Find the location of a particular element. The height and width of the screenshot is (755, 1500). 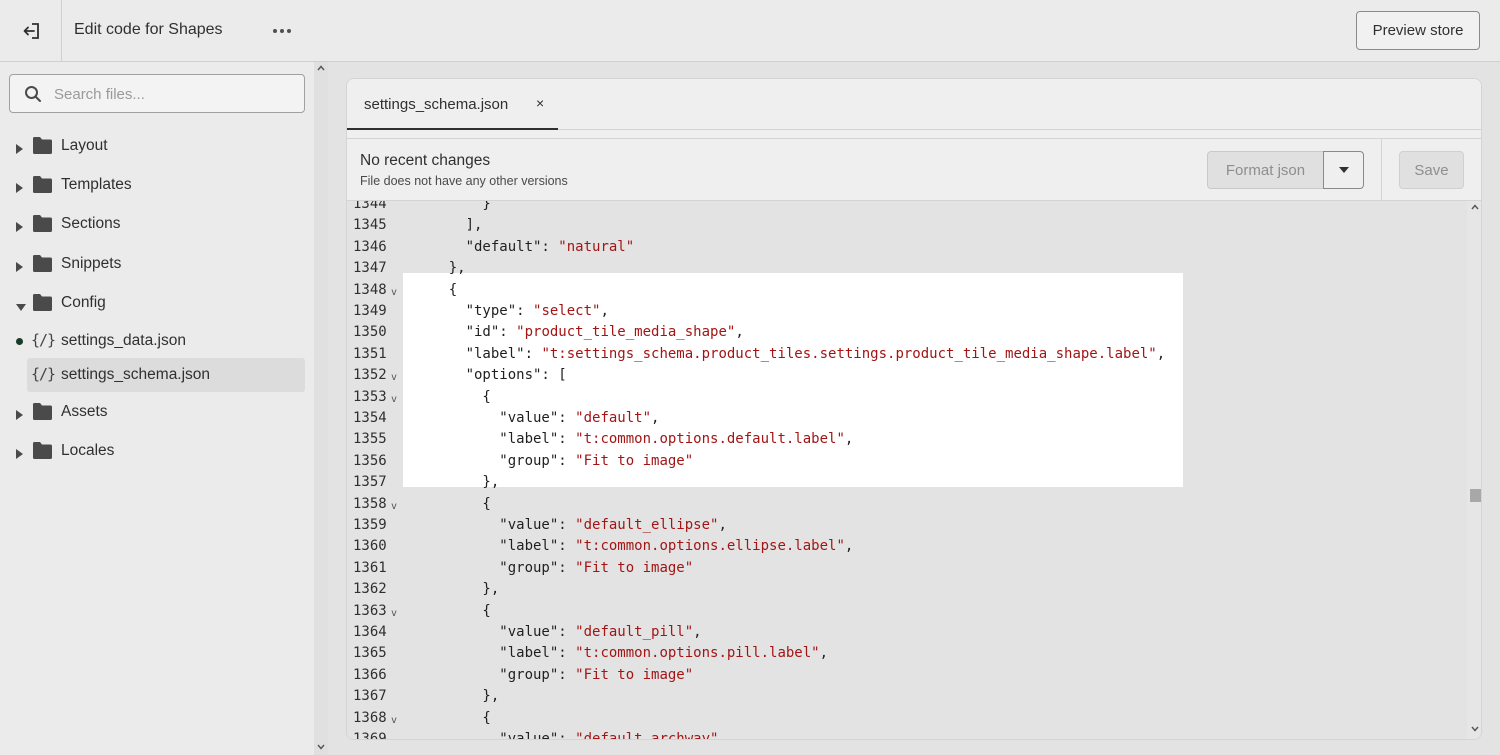

scrollbar-thumb is located at coordinates (1475, 495).